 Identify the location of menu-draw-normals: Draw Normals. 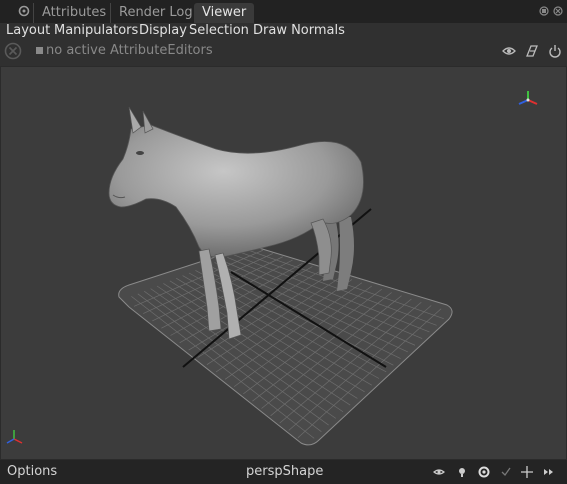
(299, 31).